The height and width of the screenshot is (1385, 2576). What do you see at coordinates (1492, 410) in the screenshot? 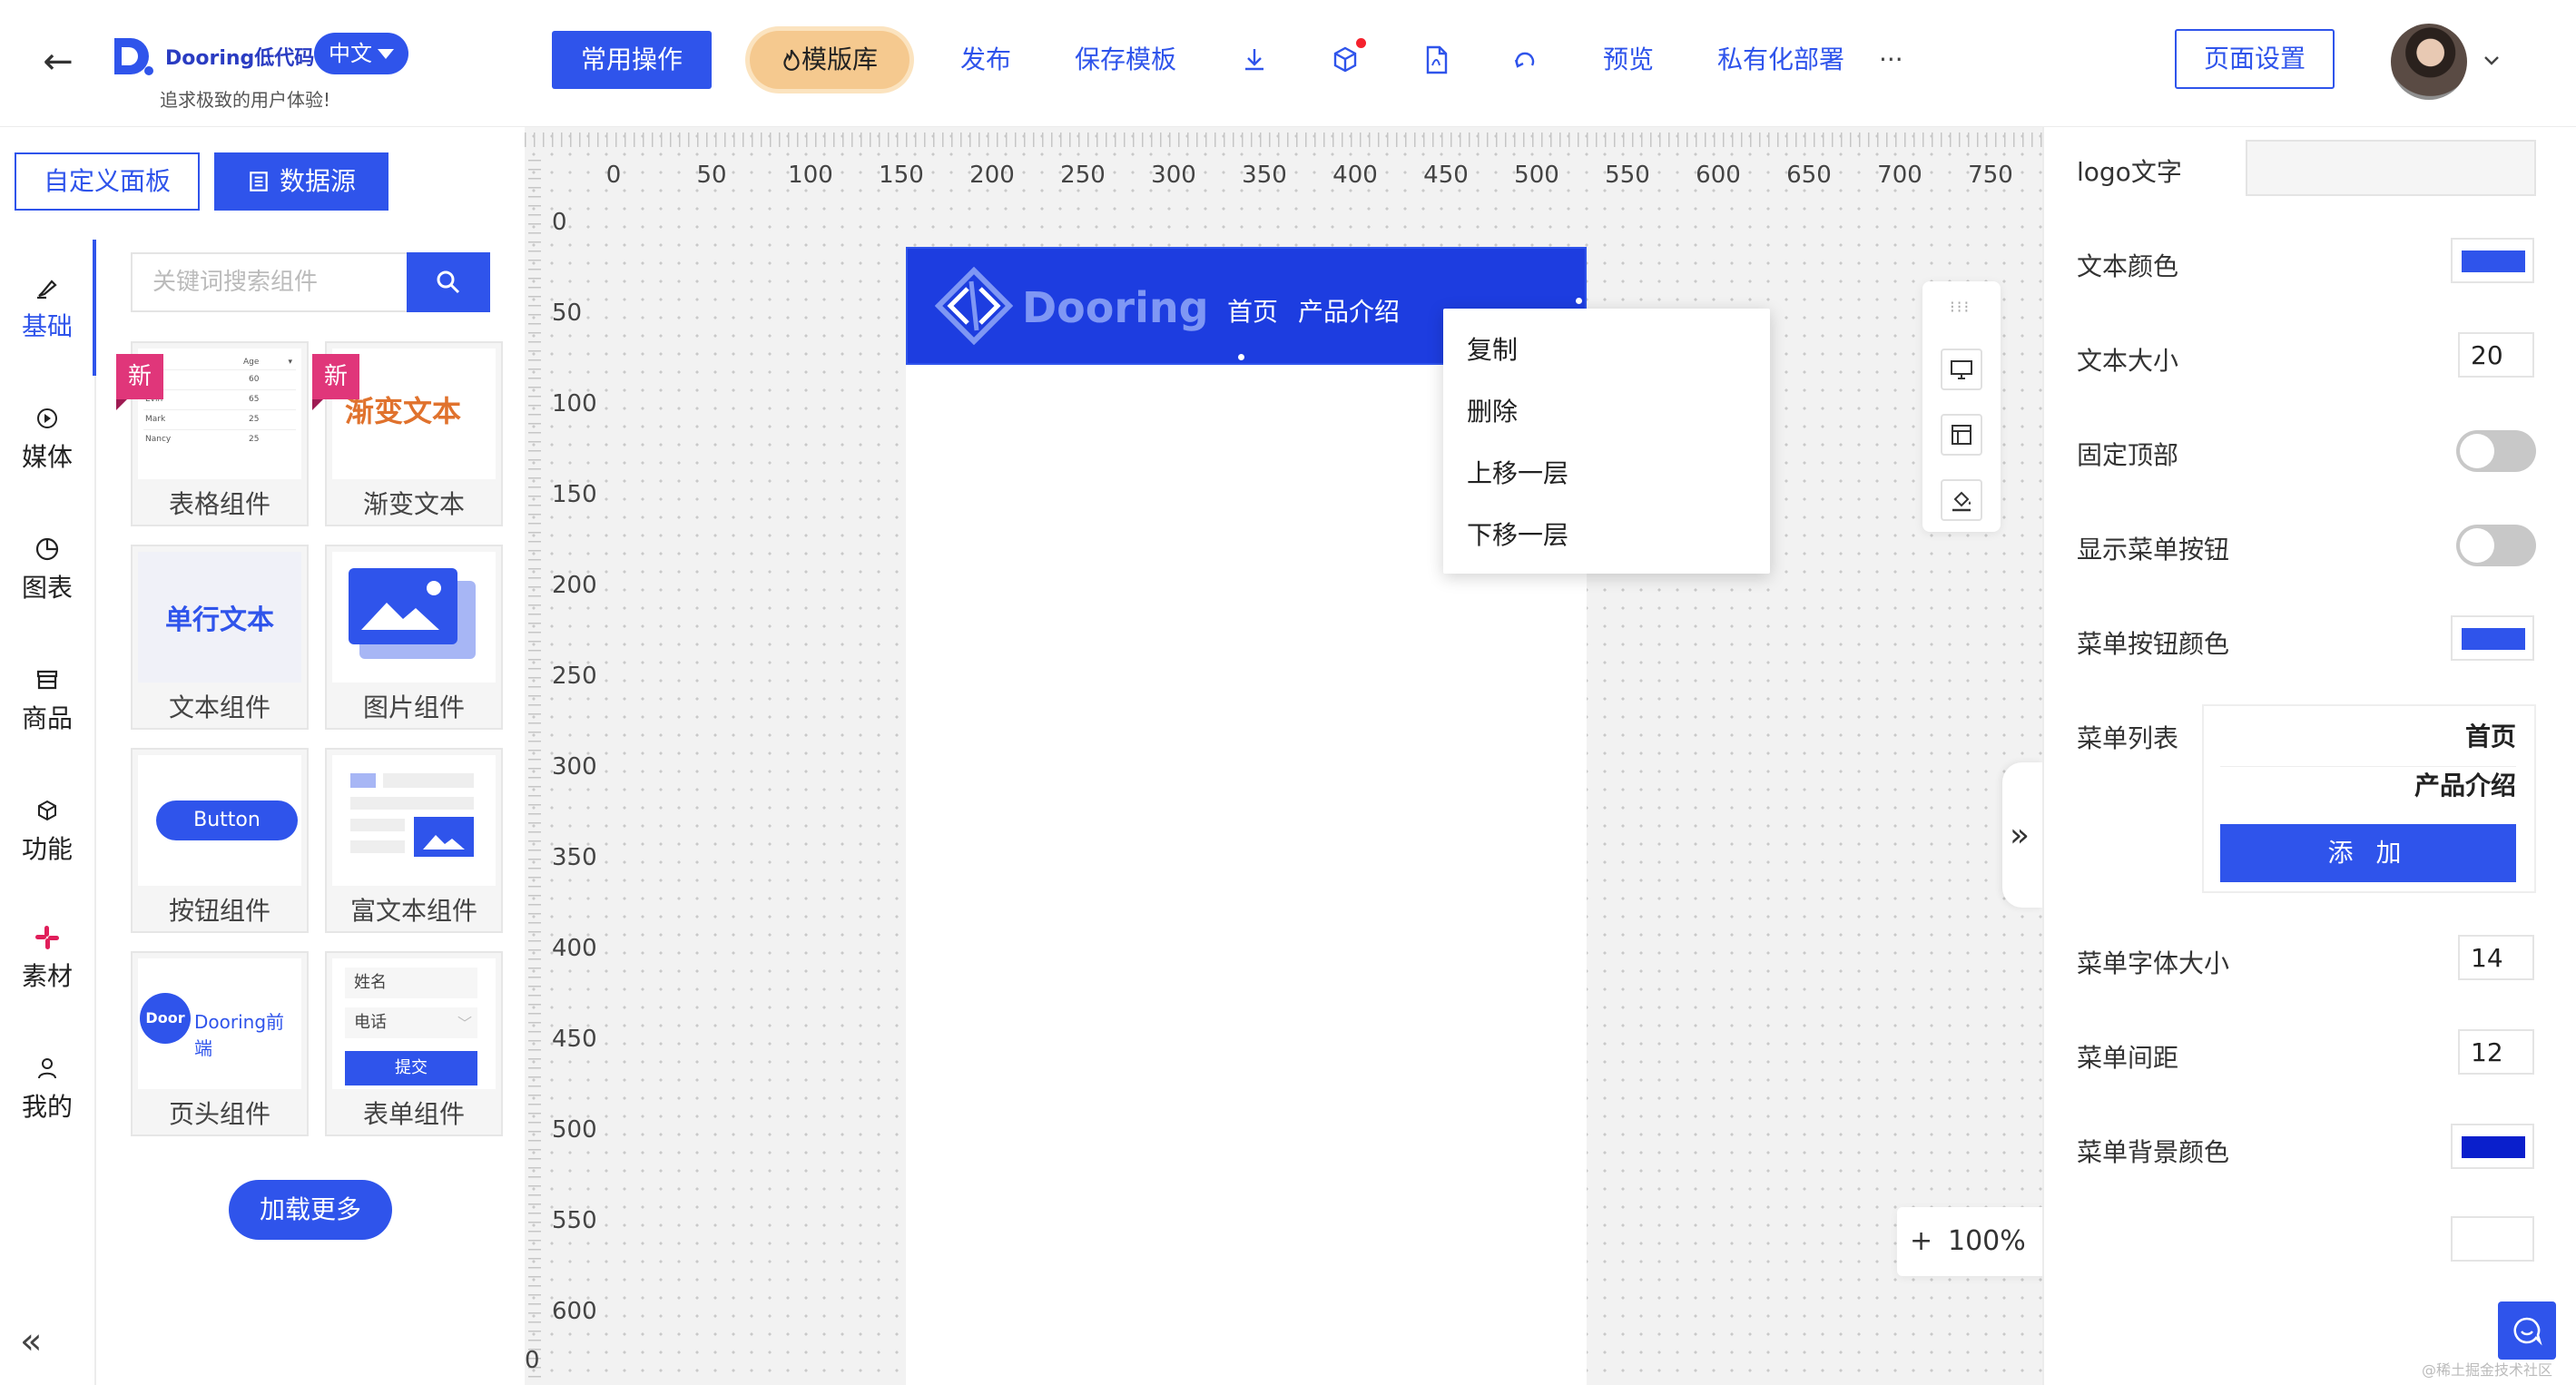
I see `context-menu-delete: 删除` at bounding box center [1492, 410].